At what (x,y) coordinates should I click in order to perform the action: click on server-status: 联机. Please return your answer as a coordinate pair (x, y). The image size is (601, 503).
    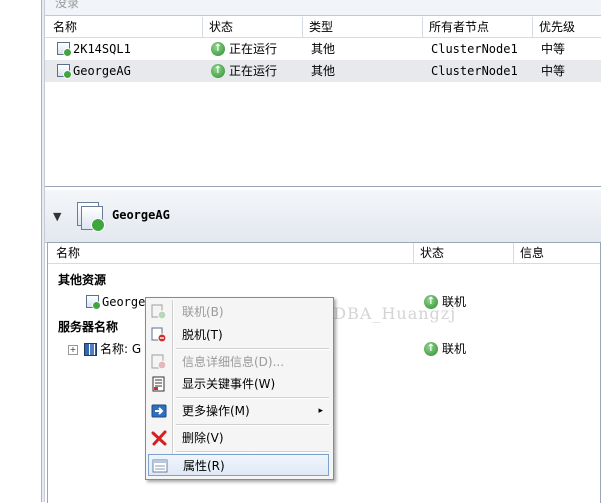
    Looking at the image, I should click on (454, 349).